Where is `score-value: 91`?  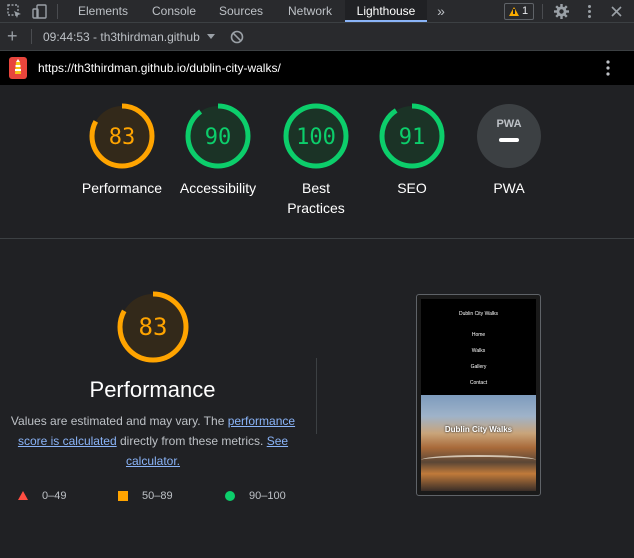
score-value: 91 is located at coordinates (412, 137).